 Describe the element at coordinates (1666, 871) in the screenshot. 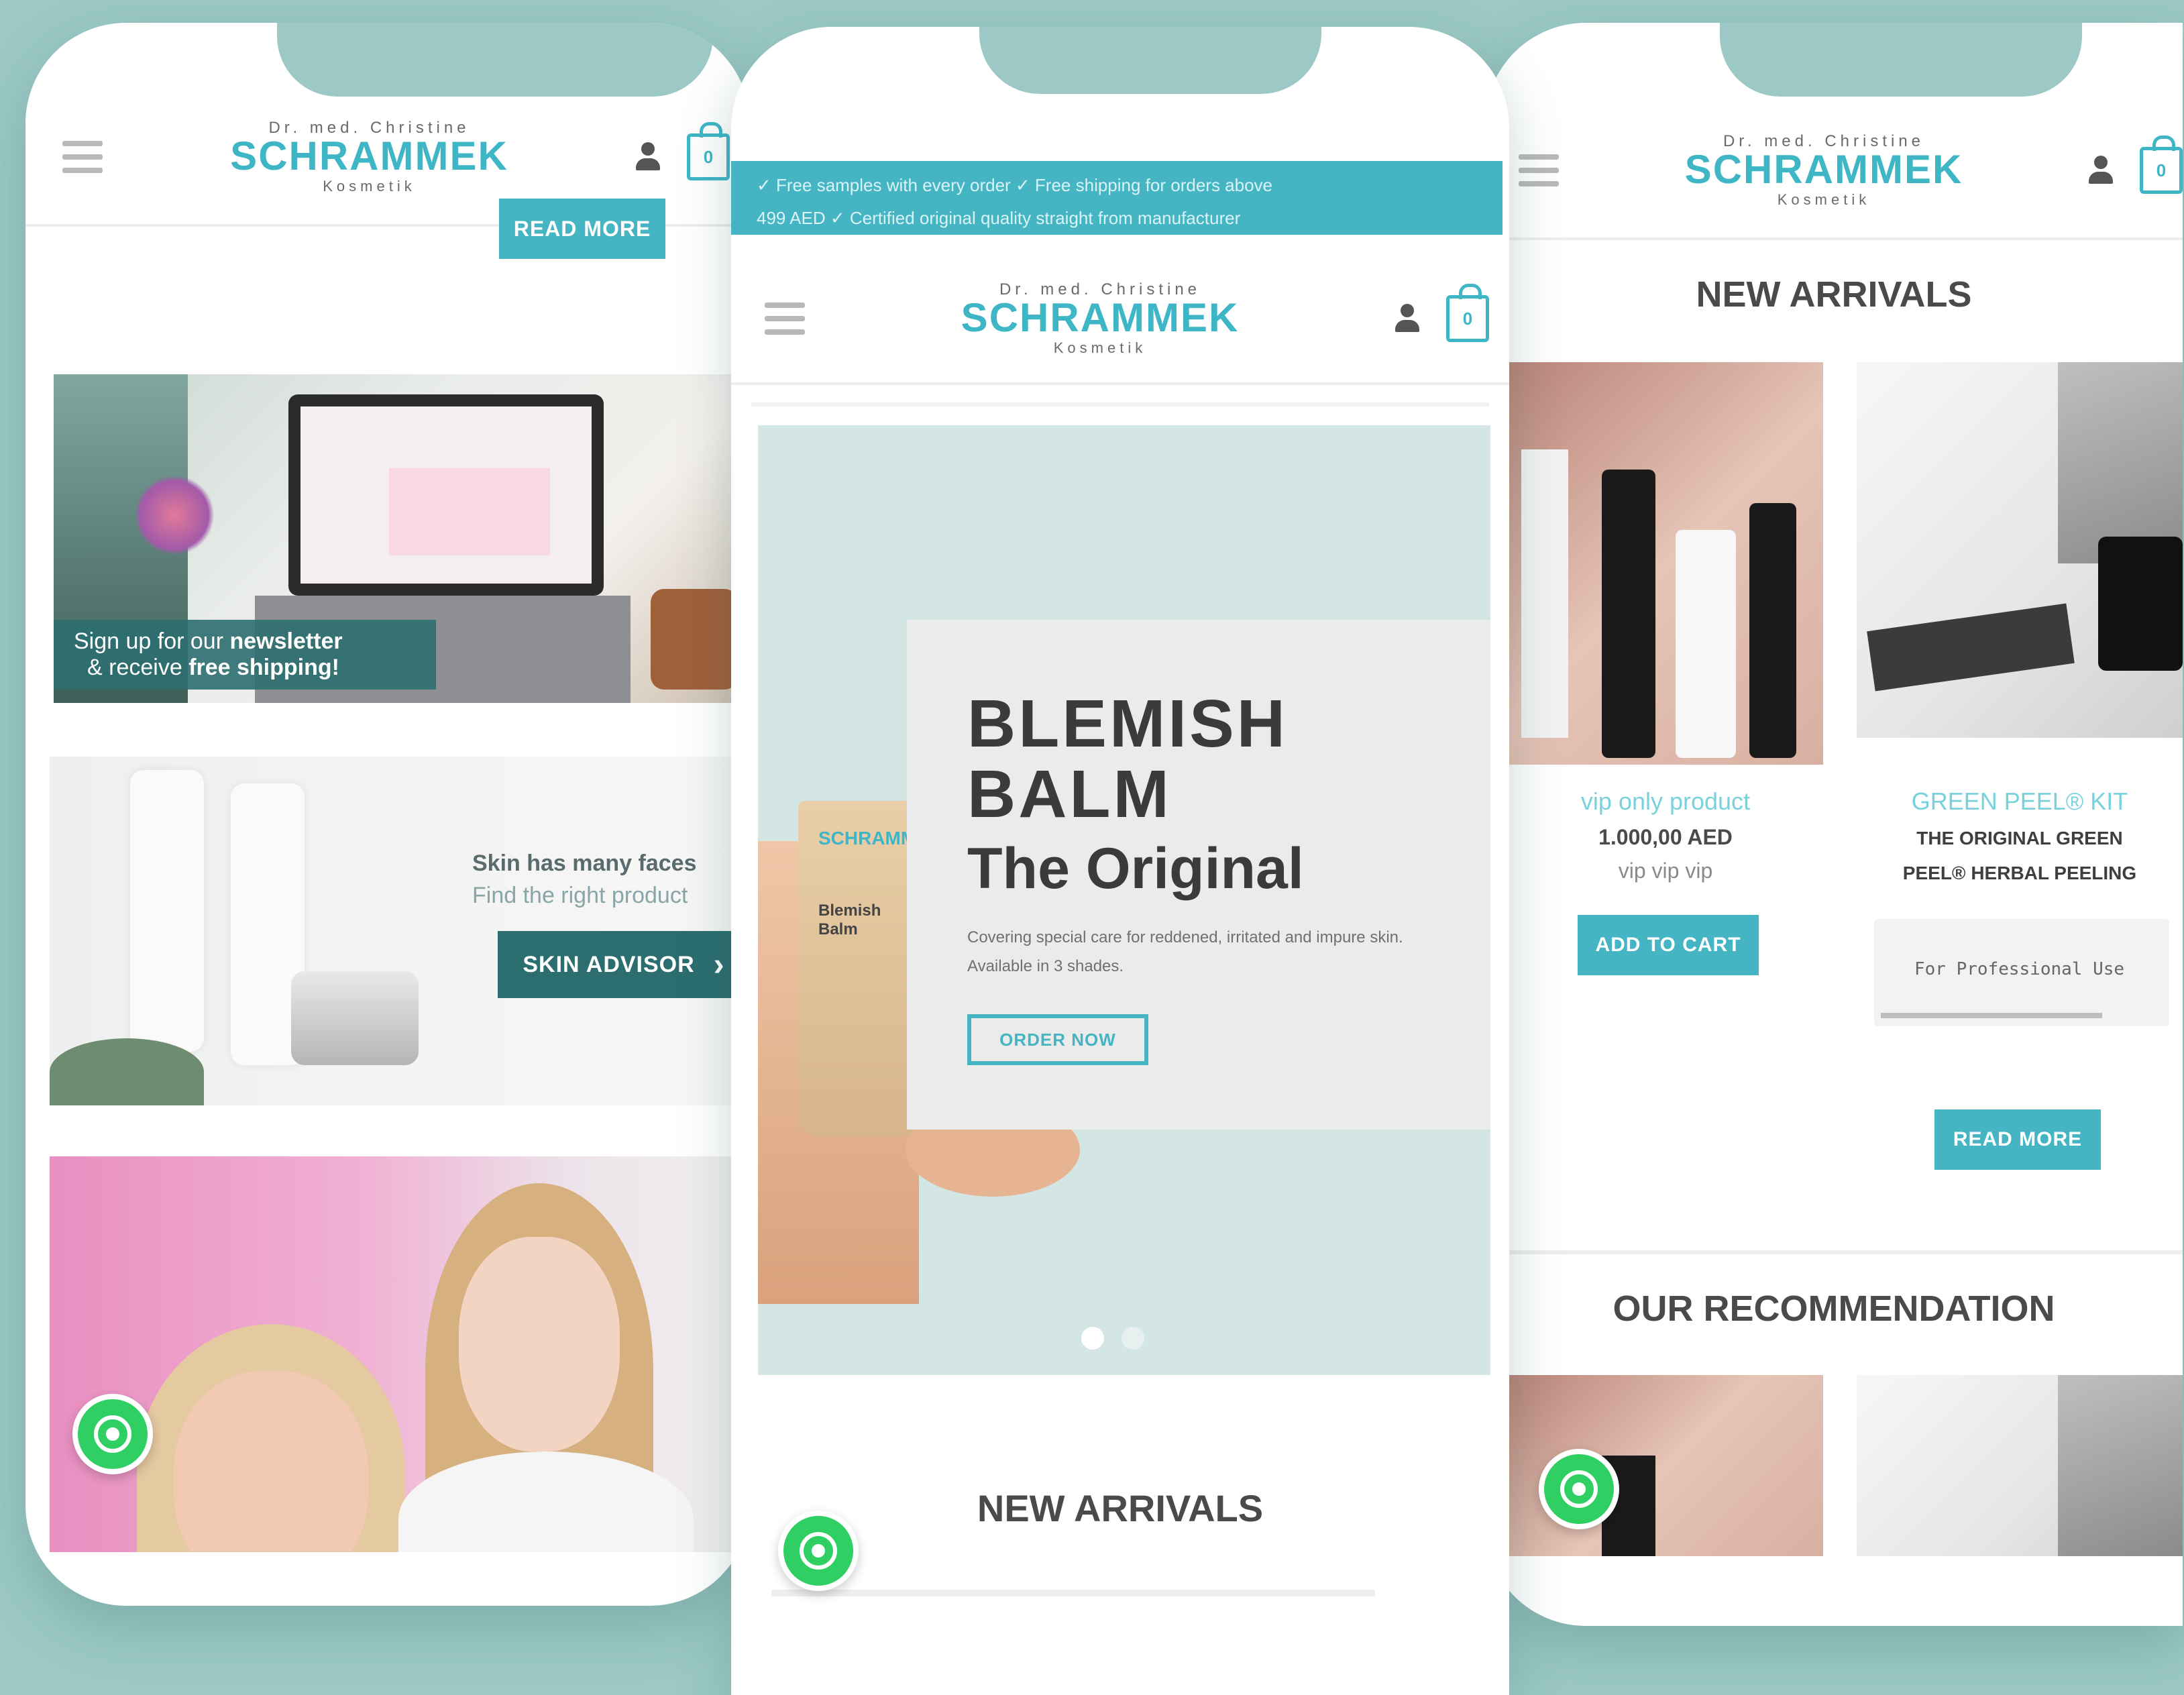

I see `product-note: vip vip vip` at that location.